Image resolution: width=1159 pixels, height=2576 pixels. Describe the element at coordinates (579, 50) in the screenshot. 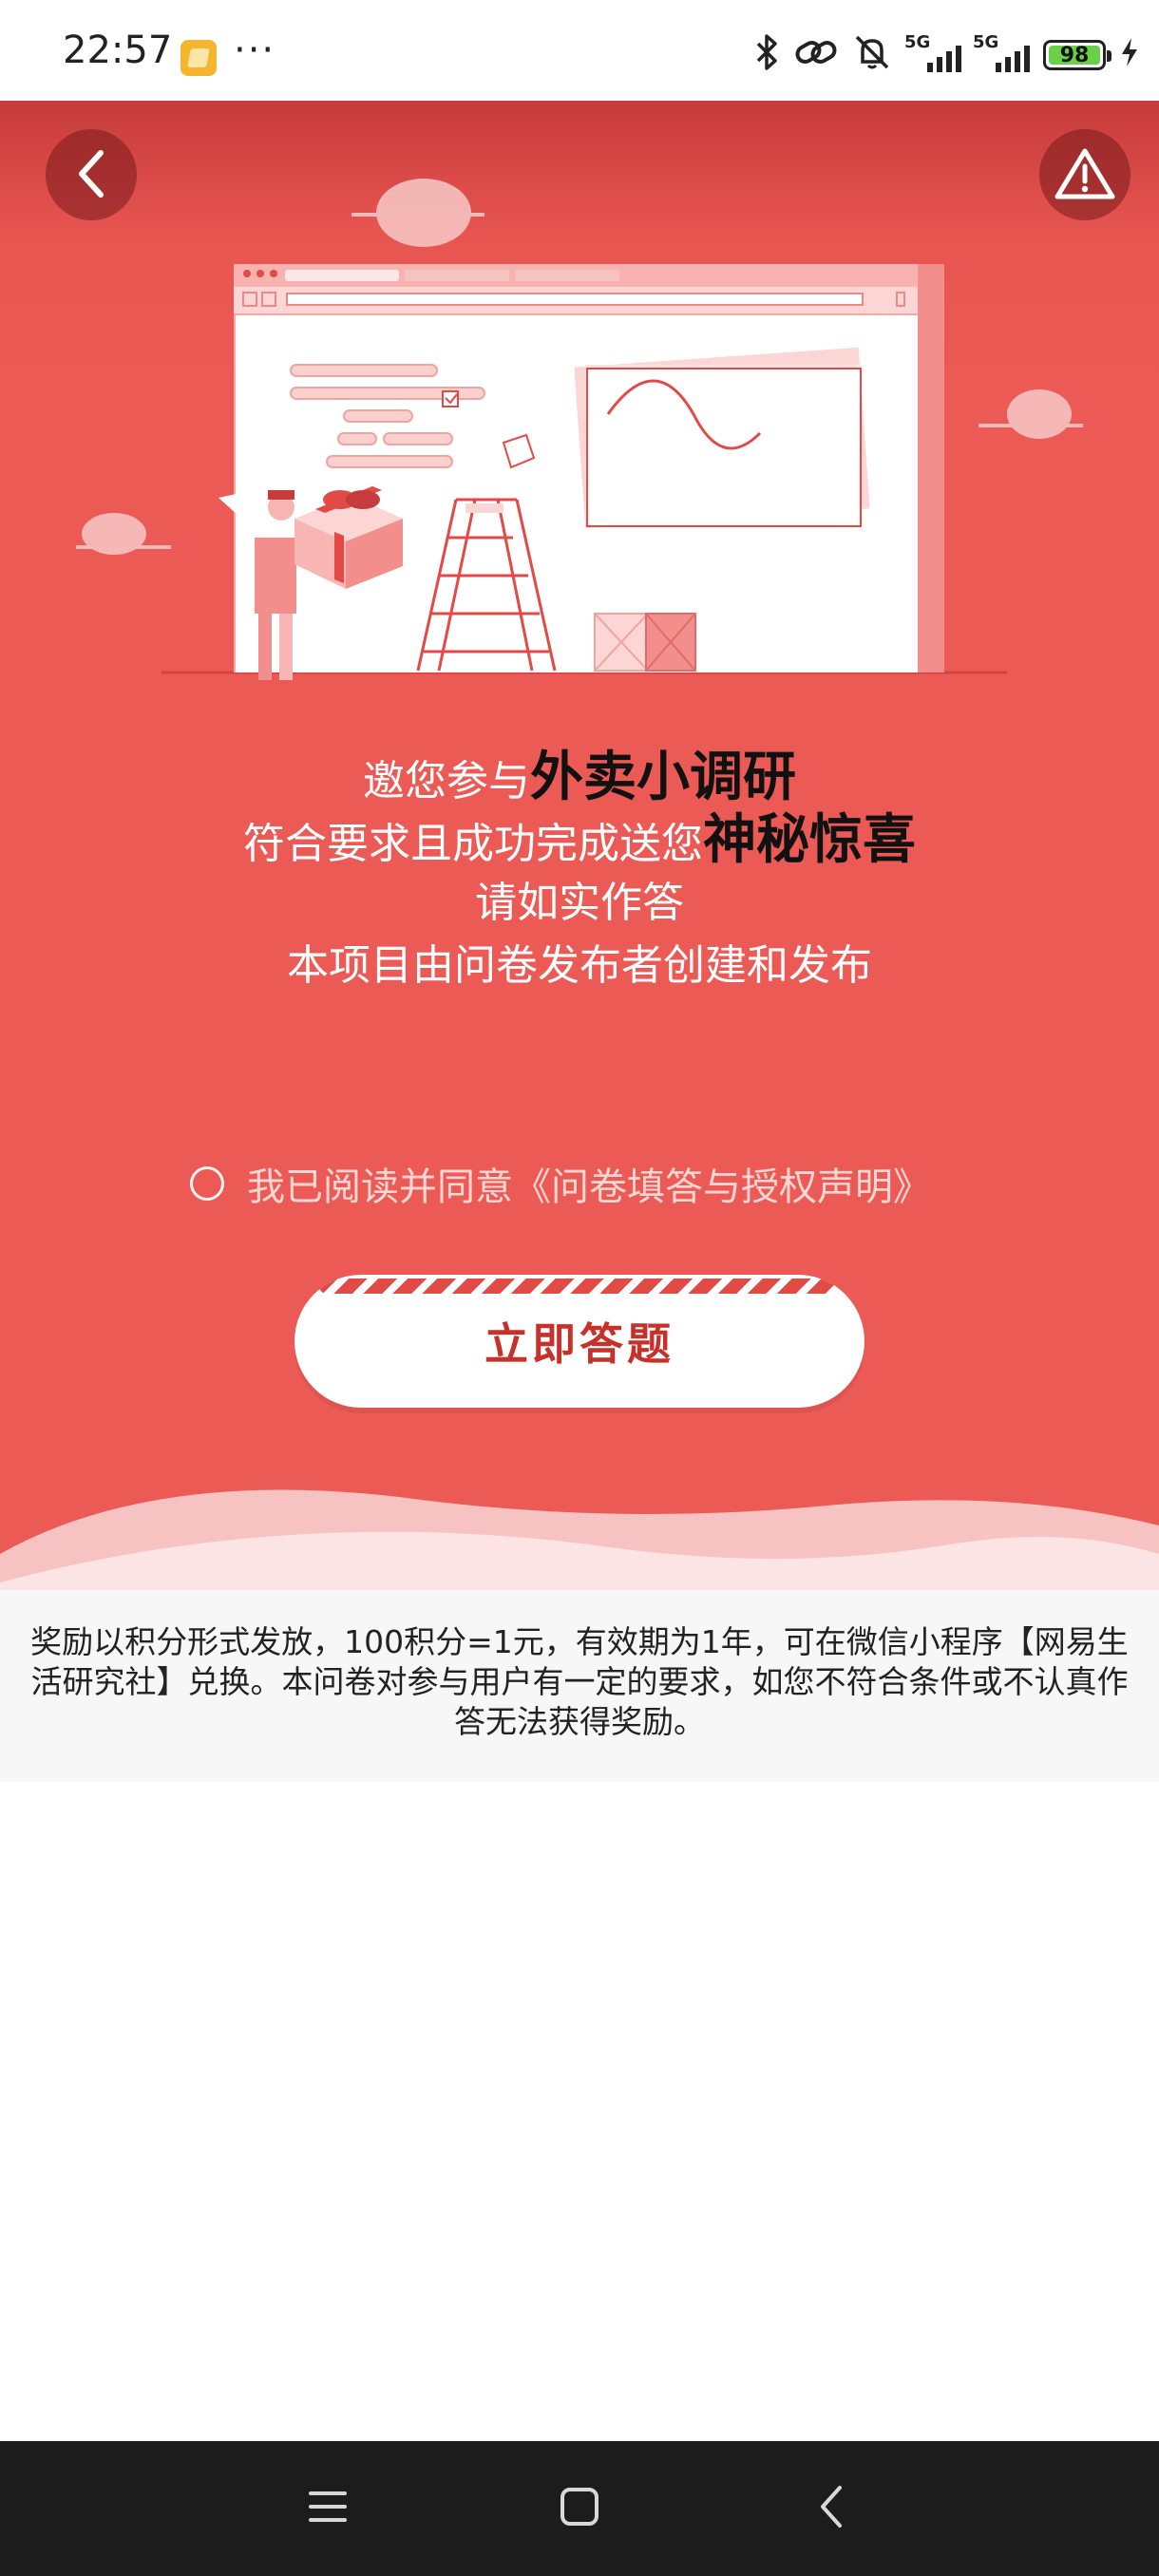

I see `status-bar: 22:57 ··· 5G 5G 98` at that location.